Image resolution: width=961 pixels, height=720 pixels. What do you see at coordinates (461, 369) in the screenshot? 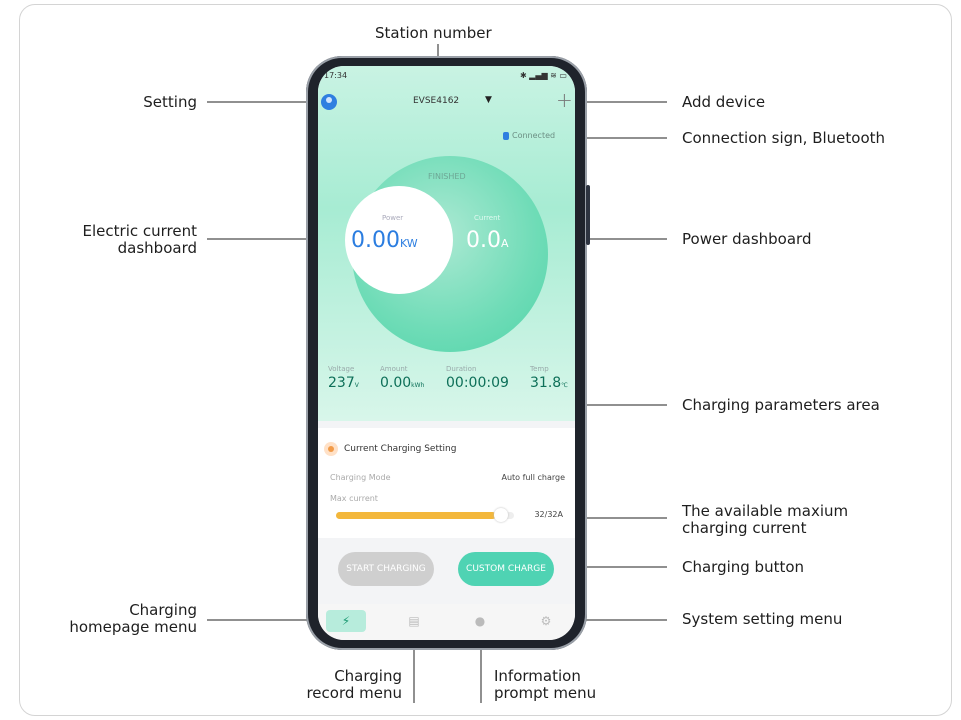
I see `param-label: Duration` at bounding box center [461, 369].